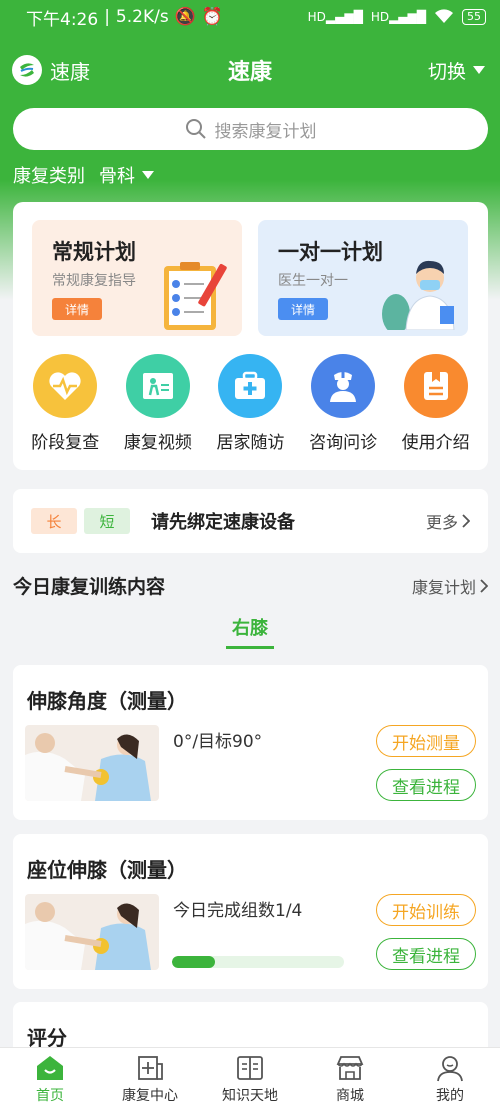 This screenshot has height=1111, width=500. I want to click on grid-item-home-followup: 居家随访, so click(250, 403).